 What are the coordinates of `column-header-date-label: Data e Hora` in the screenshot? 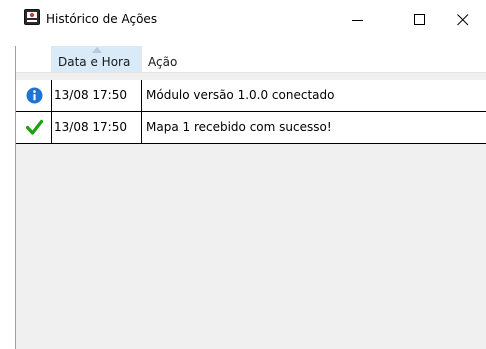 It's located at (94, 62).